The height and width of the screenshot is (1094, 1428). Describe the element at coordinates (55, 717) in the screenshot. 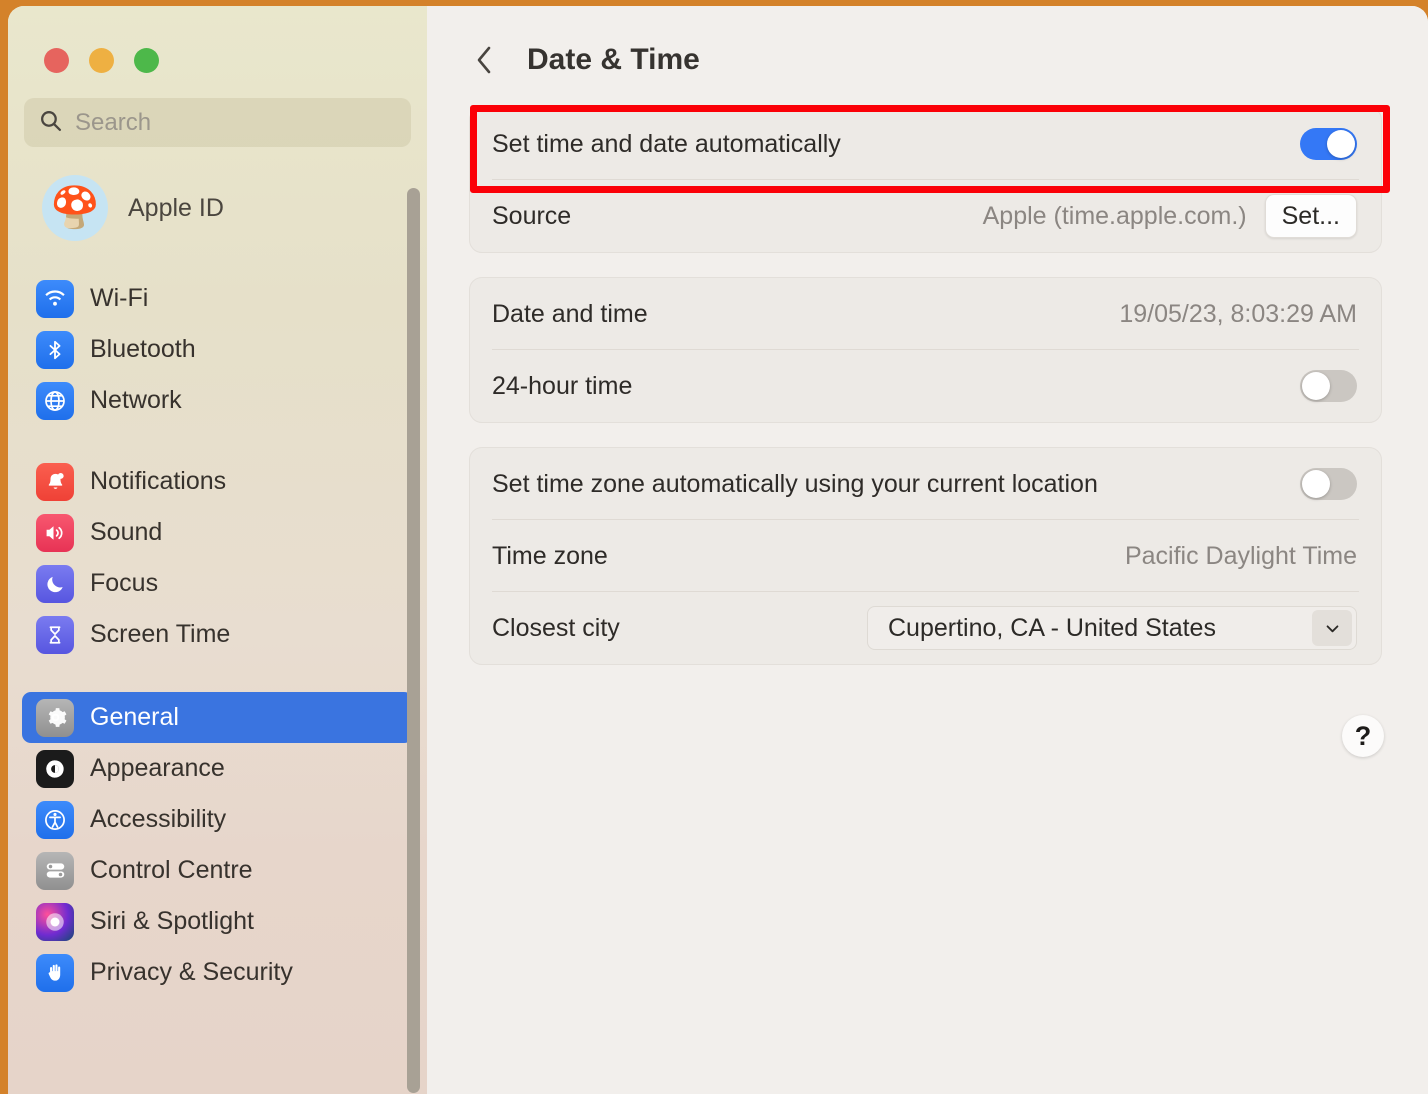

I see `gear-icon` at that location.